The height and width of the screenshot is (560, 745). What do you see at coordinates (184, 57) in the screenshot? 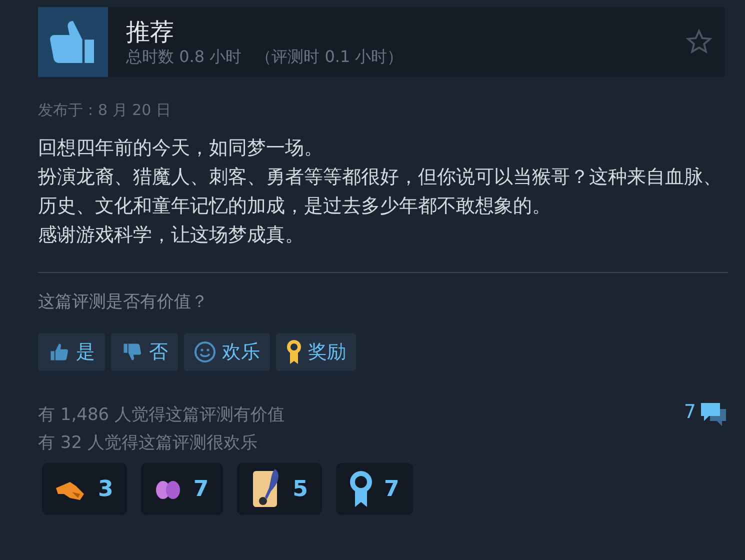
I see `playtime-text: 总时数 0.8 小时` at bounding box center [184, 57].